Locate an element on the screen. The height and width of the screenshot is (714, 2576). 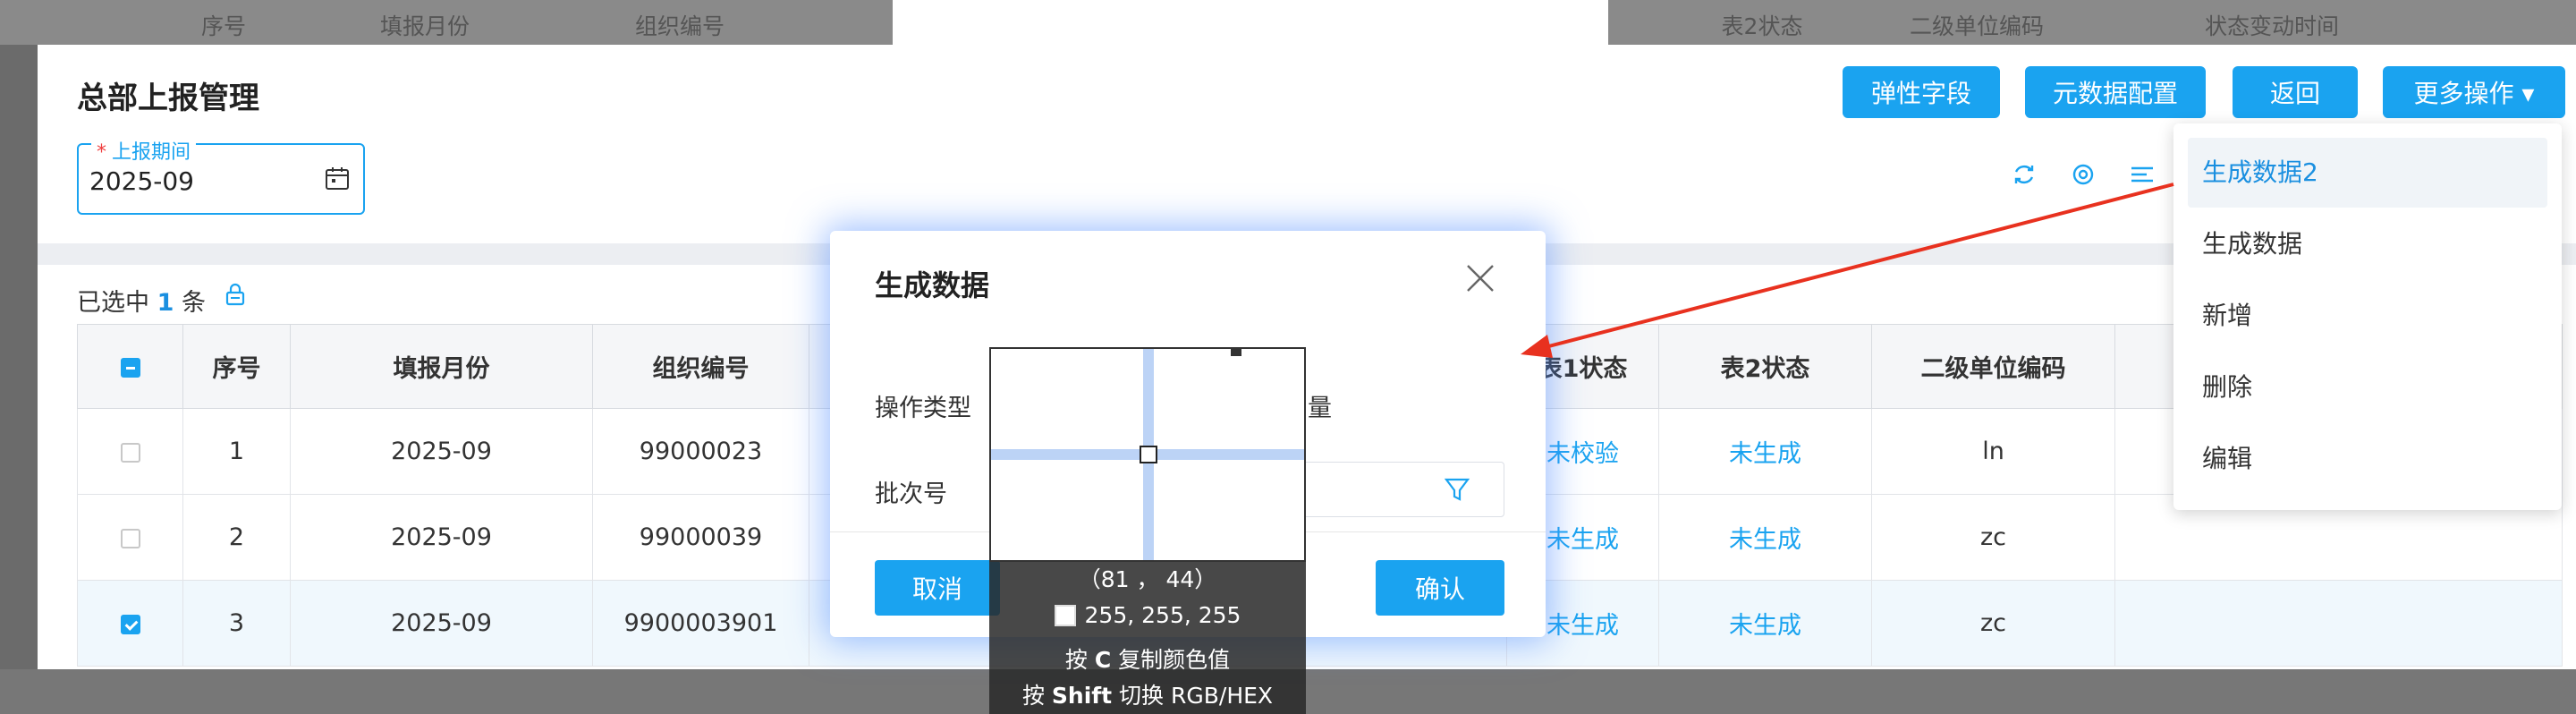
column-header: 序号 is located at coordinates (236, 366).